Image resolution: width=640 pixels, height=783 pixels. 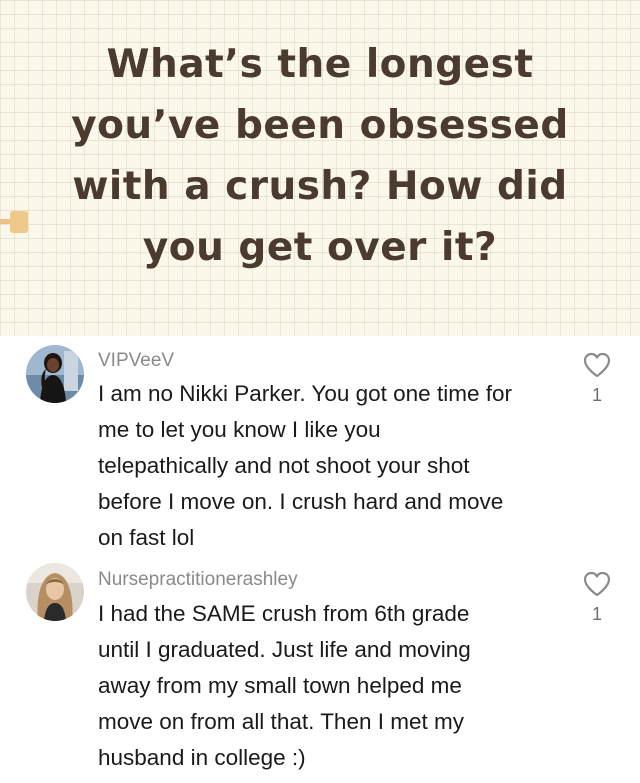 I want to click on comment-username: Nursepractitionerashley, so click(x=198, y=580).